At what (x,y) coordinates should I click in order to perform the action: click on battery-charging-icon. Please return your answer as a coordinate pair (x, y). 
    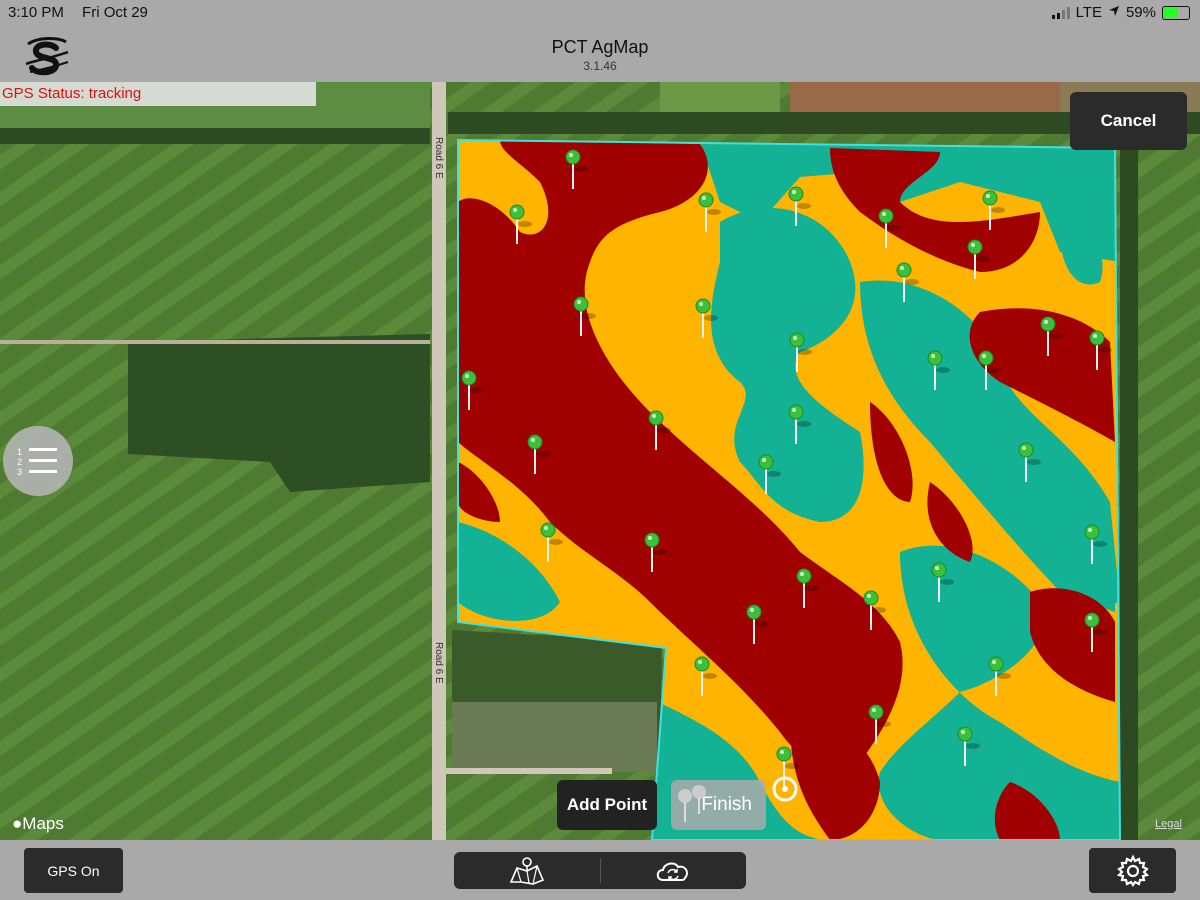
    Looking at the image, I should click on (1176, 12).